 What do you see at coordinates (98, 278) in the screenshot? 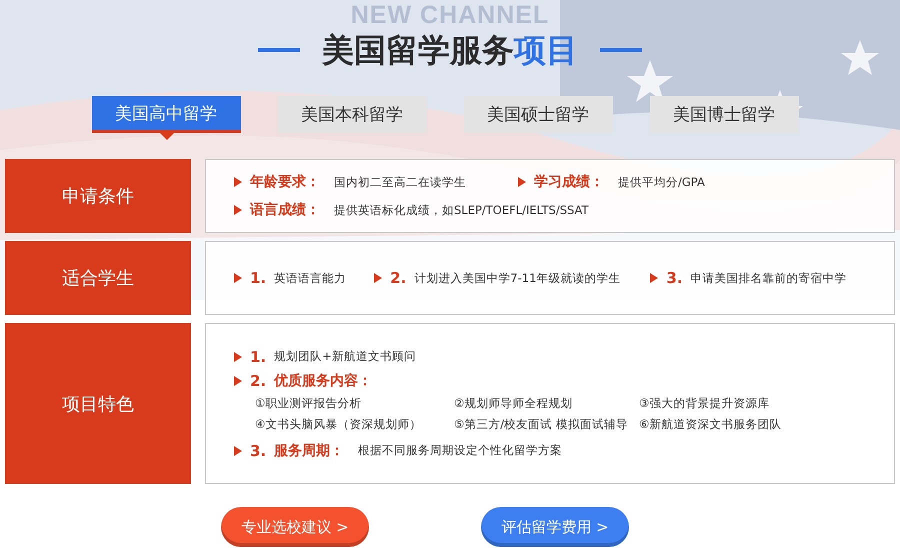
I see `section-label: 适合学生` at bounding box center [98, 278].